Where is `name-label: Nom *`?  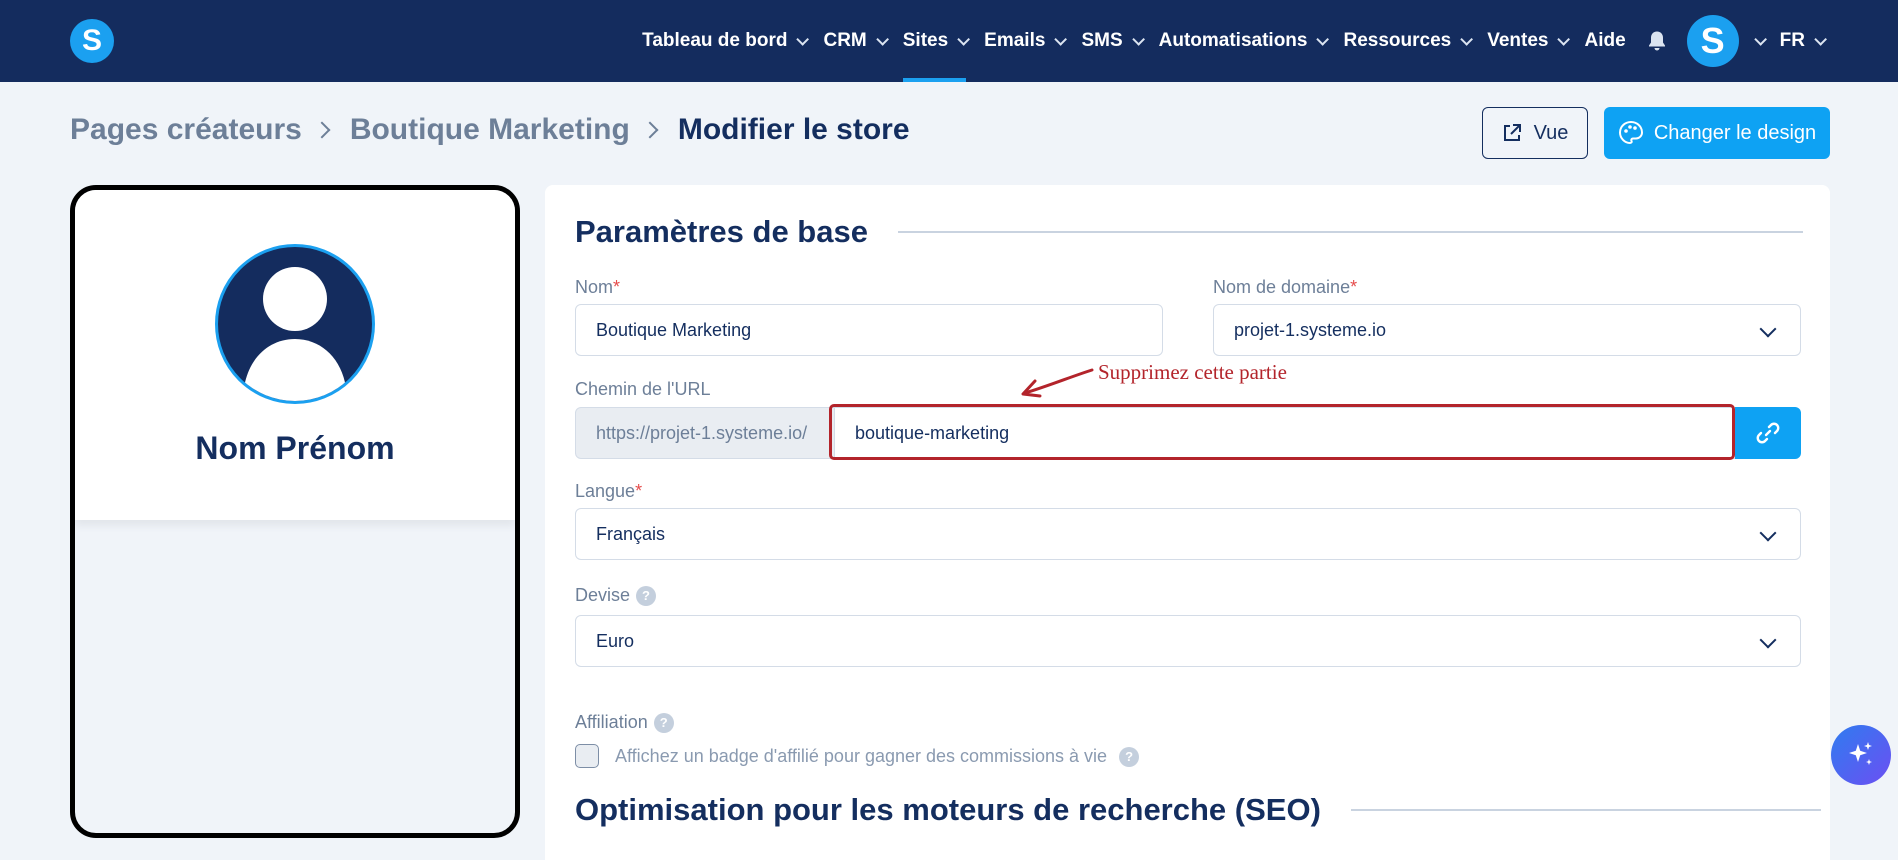
name-label: Nom * is located at coordinates (597, 287).